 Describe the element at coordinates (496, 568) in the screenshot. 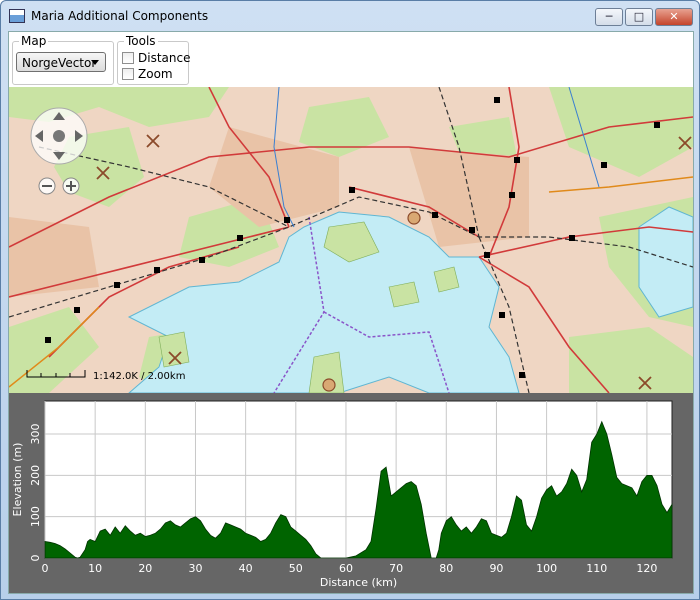

I see `x-tick-label: 90` at that location.